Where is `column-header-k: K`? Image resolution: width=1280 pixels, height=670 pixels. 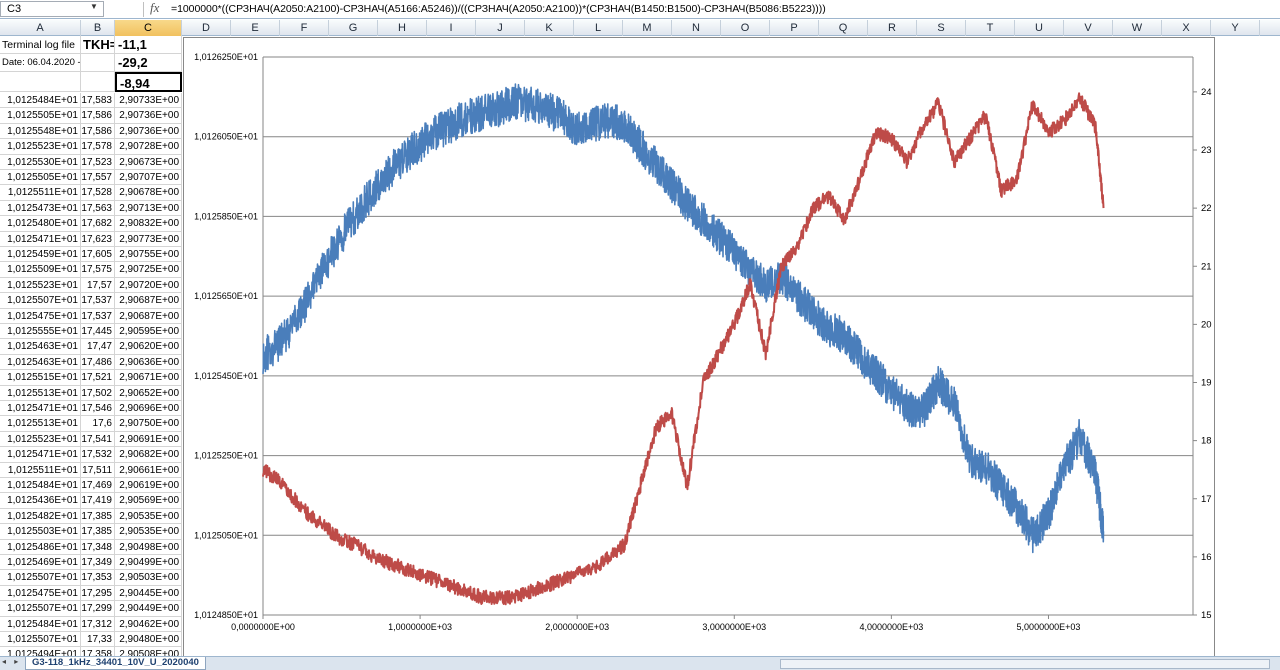 column-header-k: K is located at coordinates (549, 28).